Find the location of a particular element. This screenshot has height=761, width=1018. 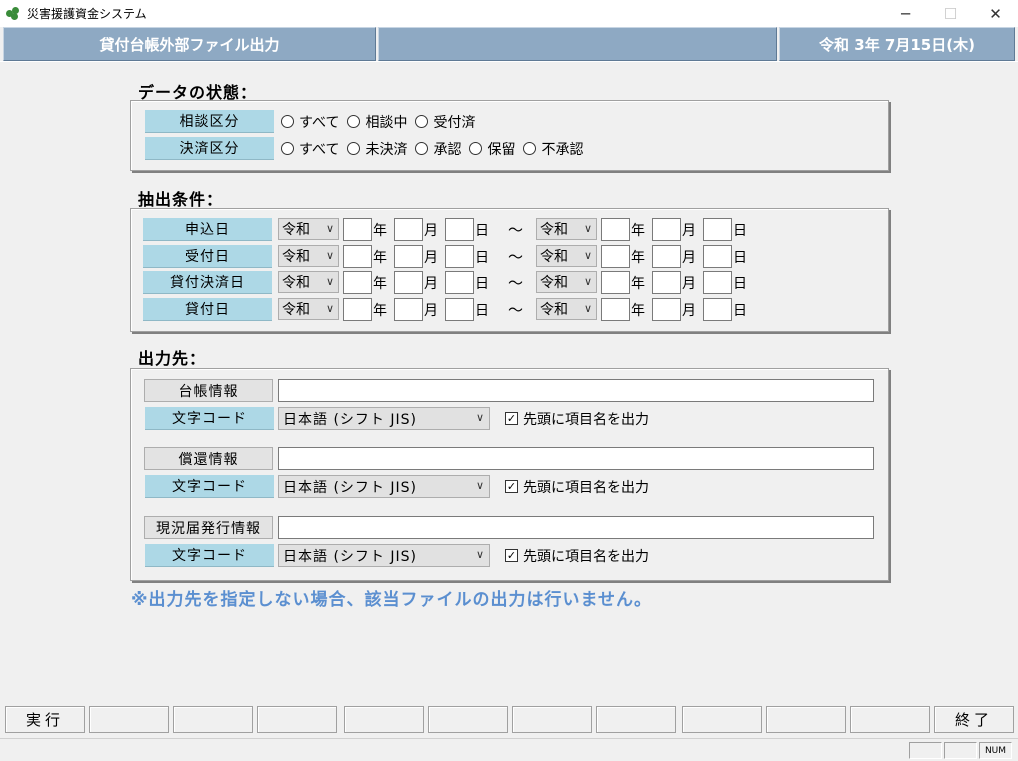

maximize-button: ☐ is located at coordinates (950, 13).